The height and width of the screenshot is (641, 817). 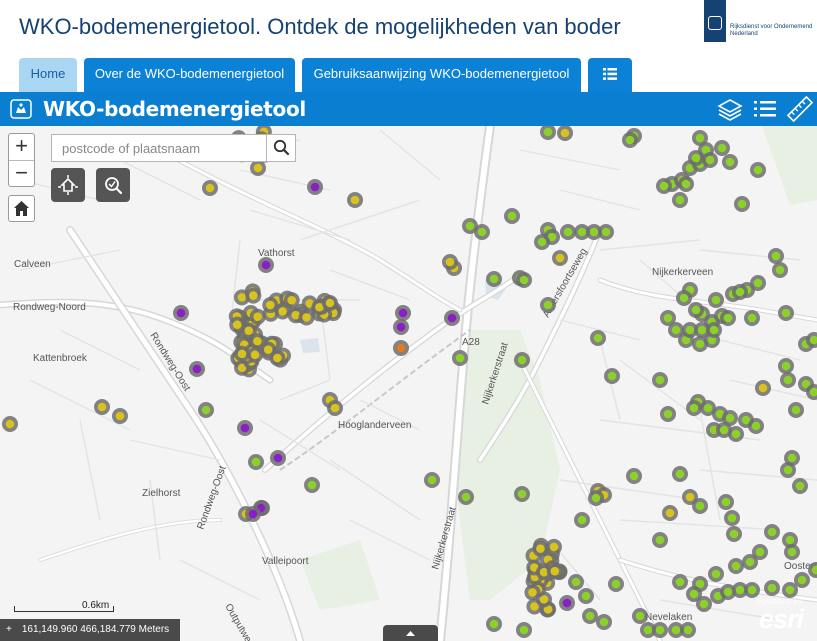 What do you see at coordinates (48, 75) in the screenshot?
I see `tab-home: Home` at bounding box center [48, 75].